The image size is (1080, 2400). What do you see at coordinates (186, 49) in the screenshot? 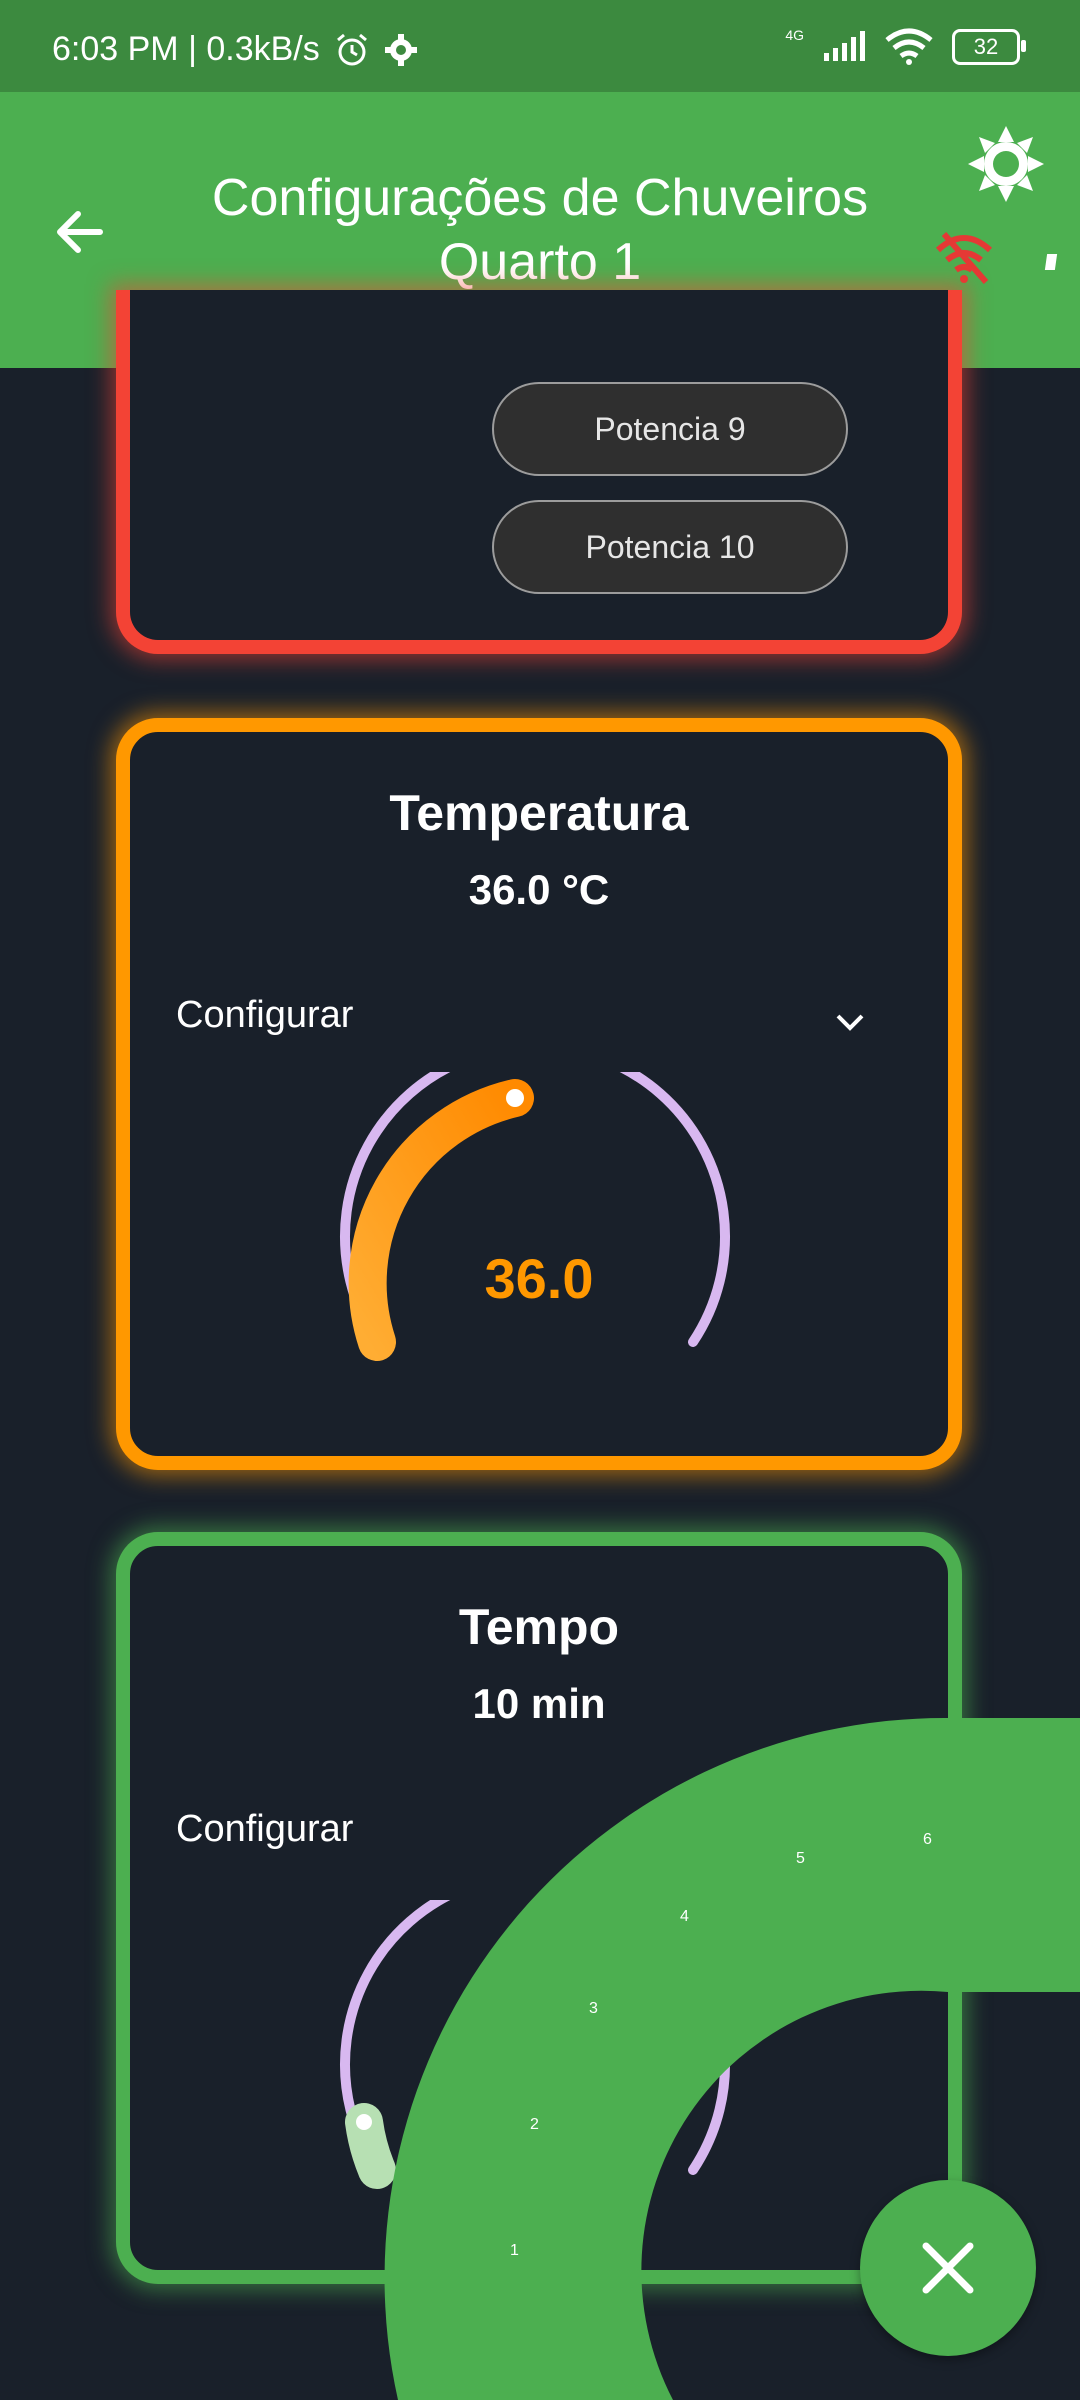
I see `status-time-speed: 6:03 PM | 0.3kB/s` at bounding box center [186, 49].